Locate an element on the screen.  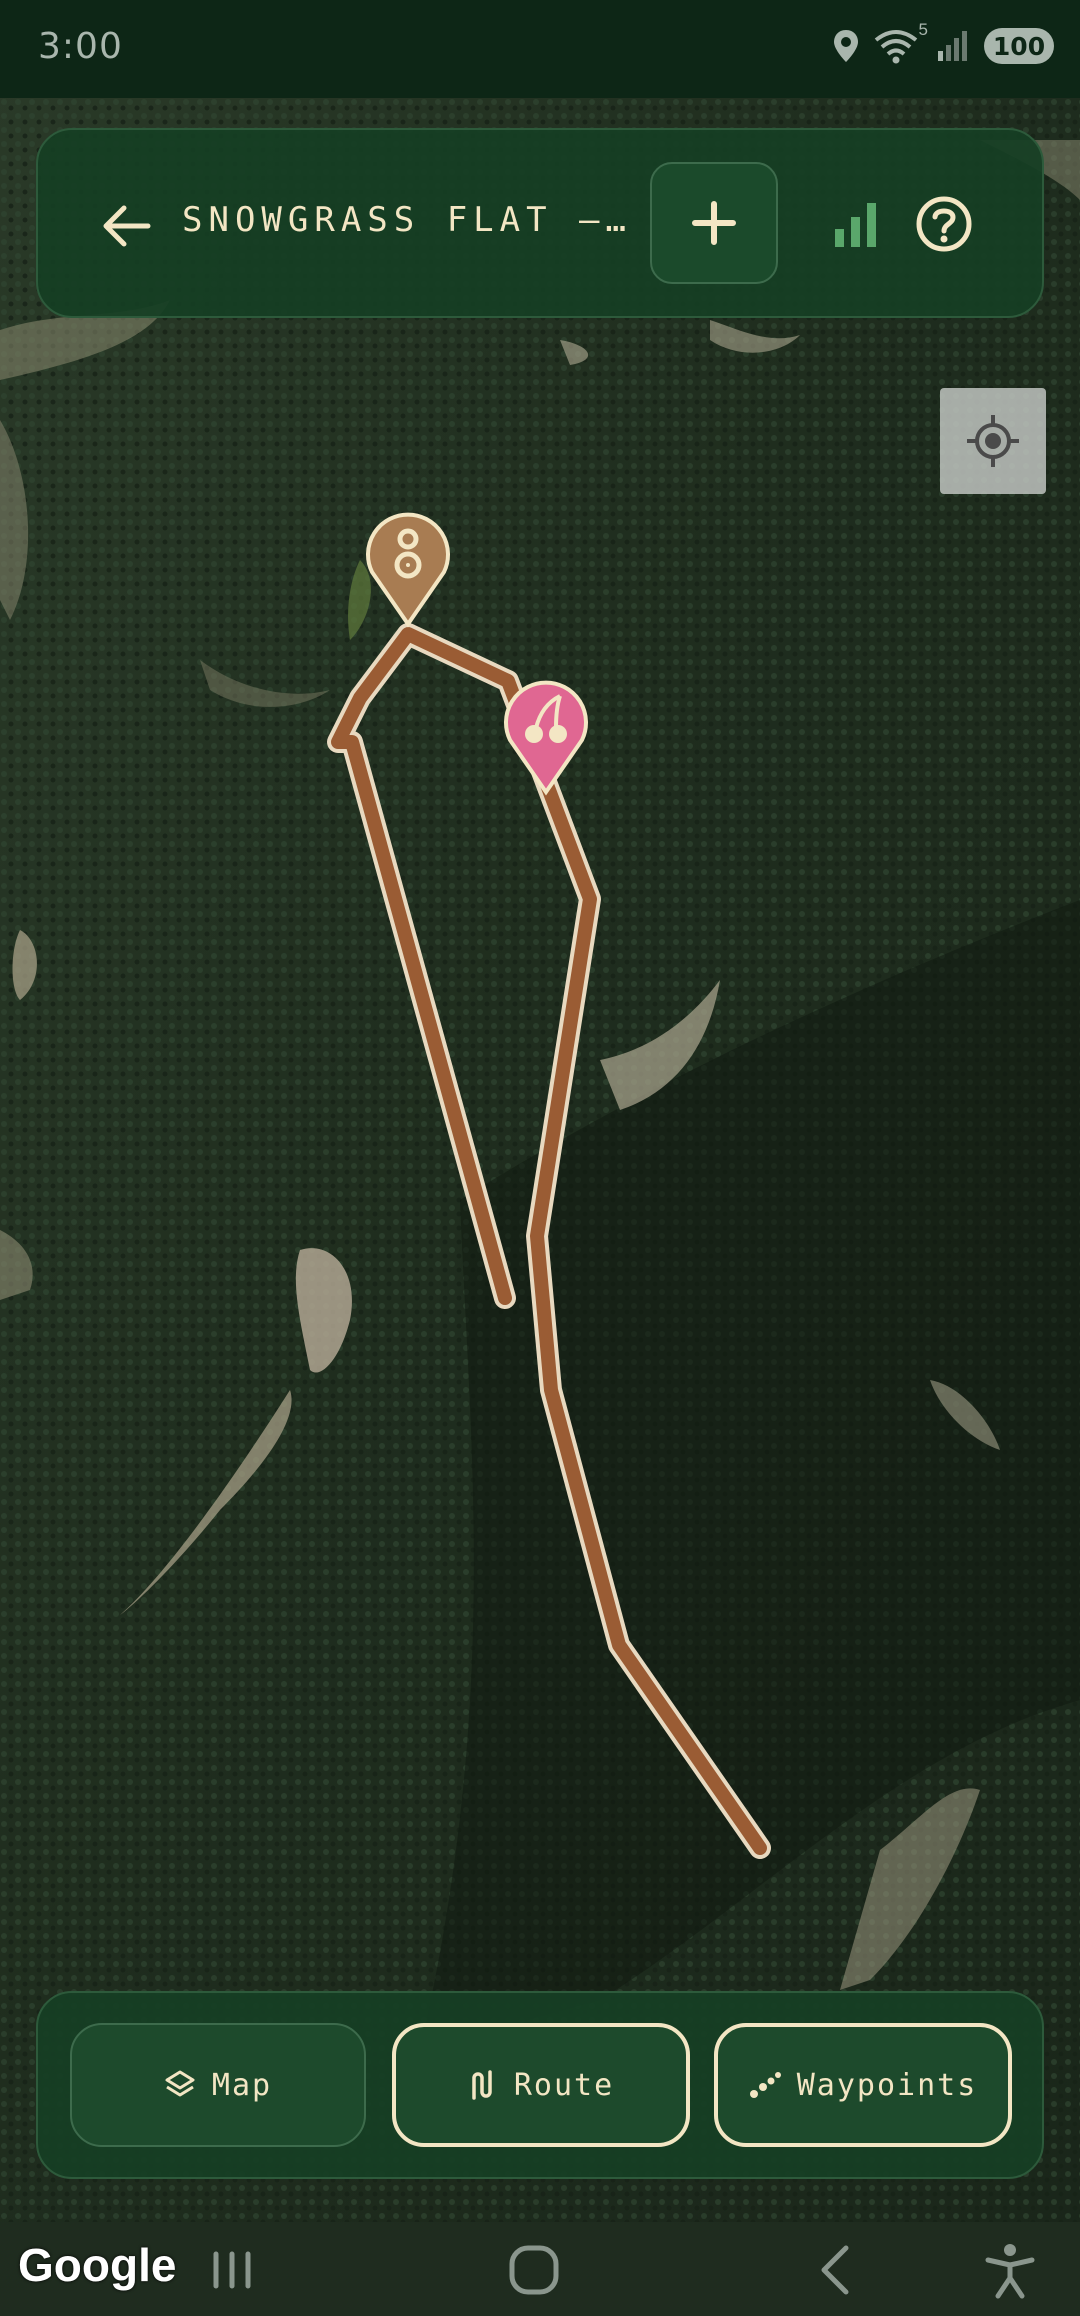
stats-button is located at coordinates (856, 224).